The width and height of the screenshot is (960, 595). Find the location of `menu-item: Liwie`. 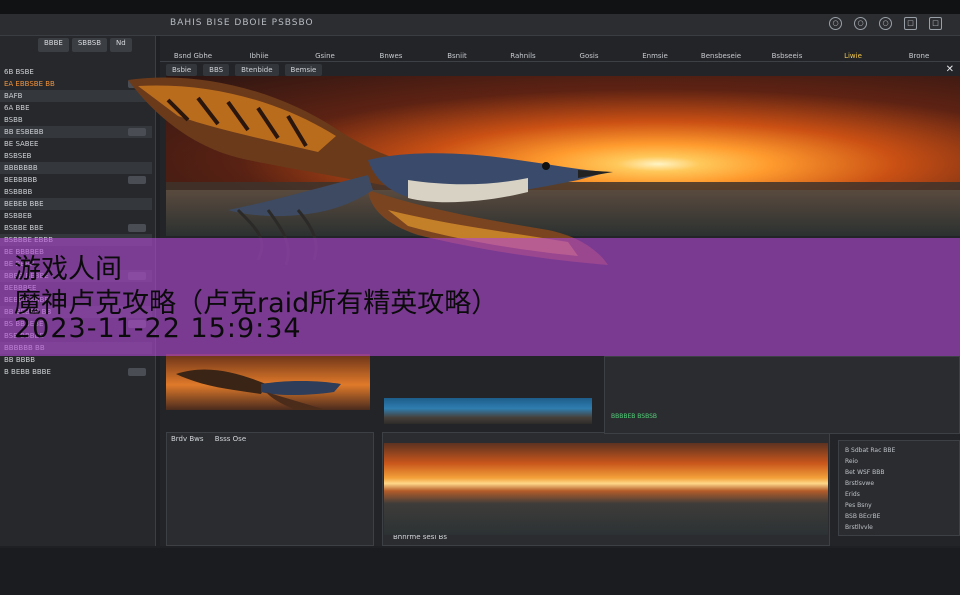

menu-item: Liwie is located at coordinates (853, 55).